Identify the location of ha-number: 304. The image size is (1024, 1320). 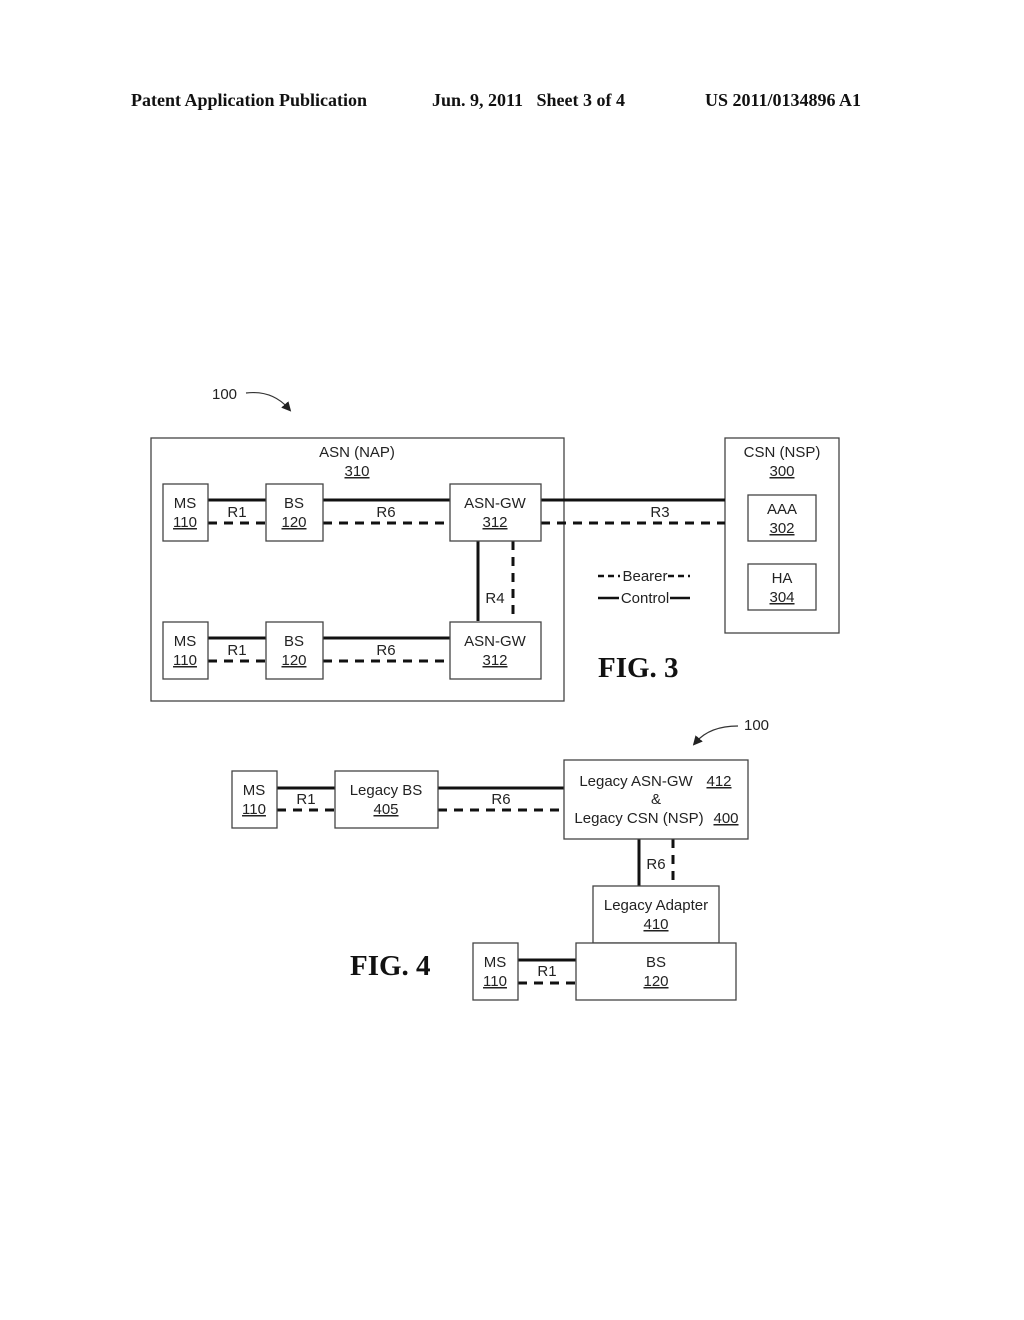
(781, 597).